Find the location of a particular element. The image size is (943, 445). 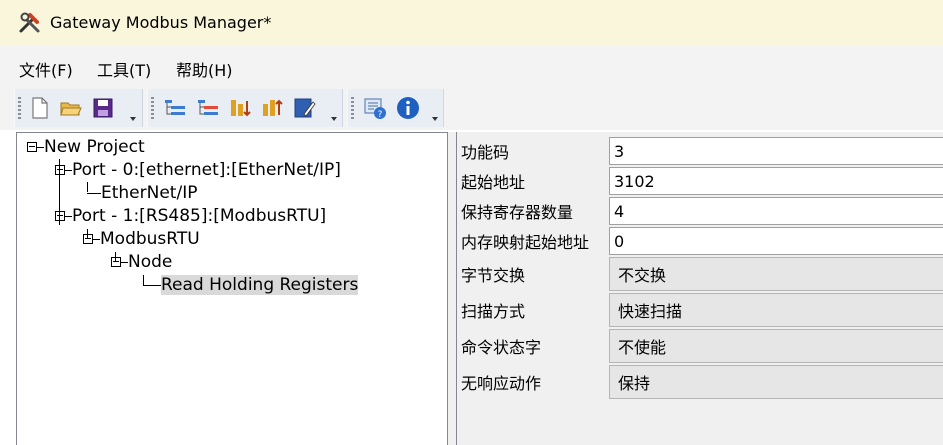

tree-item-port0: Port - 0:[ethernet]:[EtherNet/IP] is located at coordinates (198, 170).